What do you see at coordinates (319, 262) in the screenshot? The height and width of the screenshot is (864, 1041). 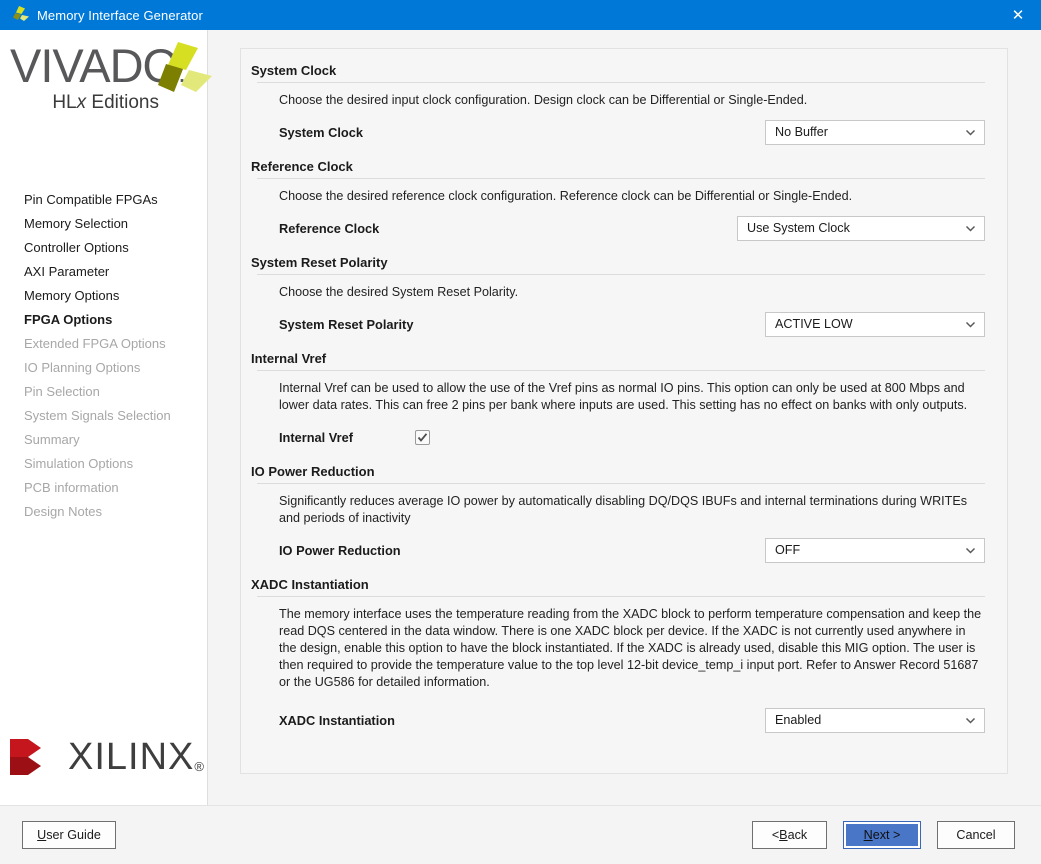 I see `section-title-system-reset-polarity: System Reset Polarity` at bounding box center [319, 262].